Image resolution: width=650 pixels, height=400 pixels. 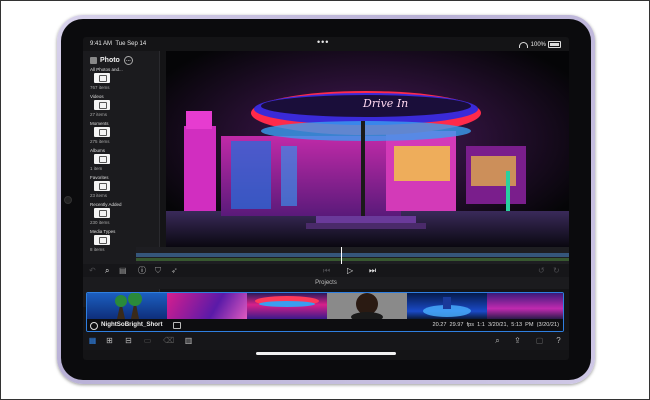 I want to click on status-time: 9:41 AM, so click(x=101, y=44).